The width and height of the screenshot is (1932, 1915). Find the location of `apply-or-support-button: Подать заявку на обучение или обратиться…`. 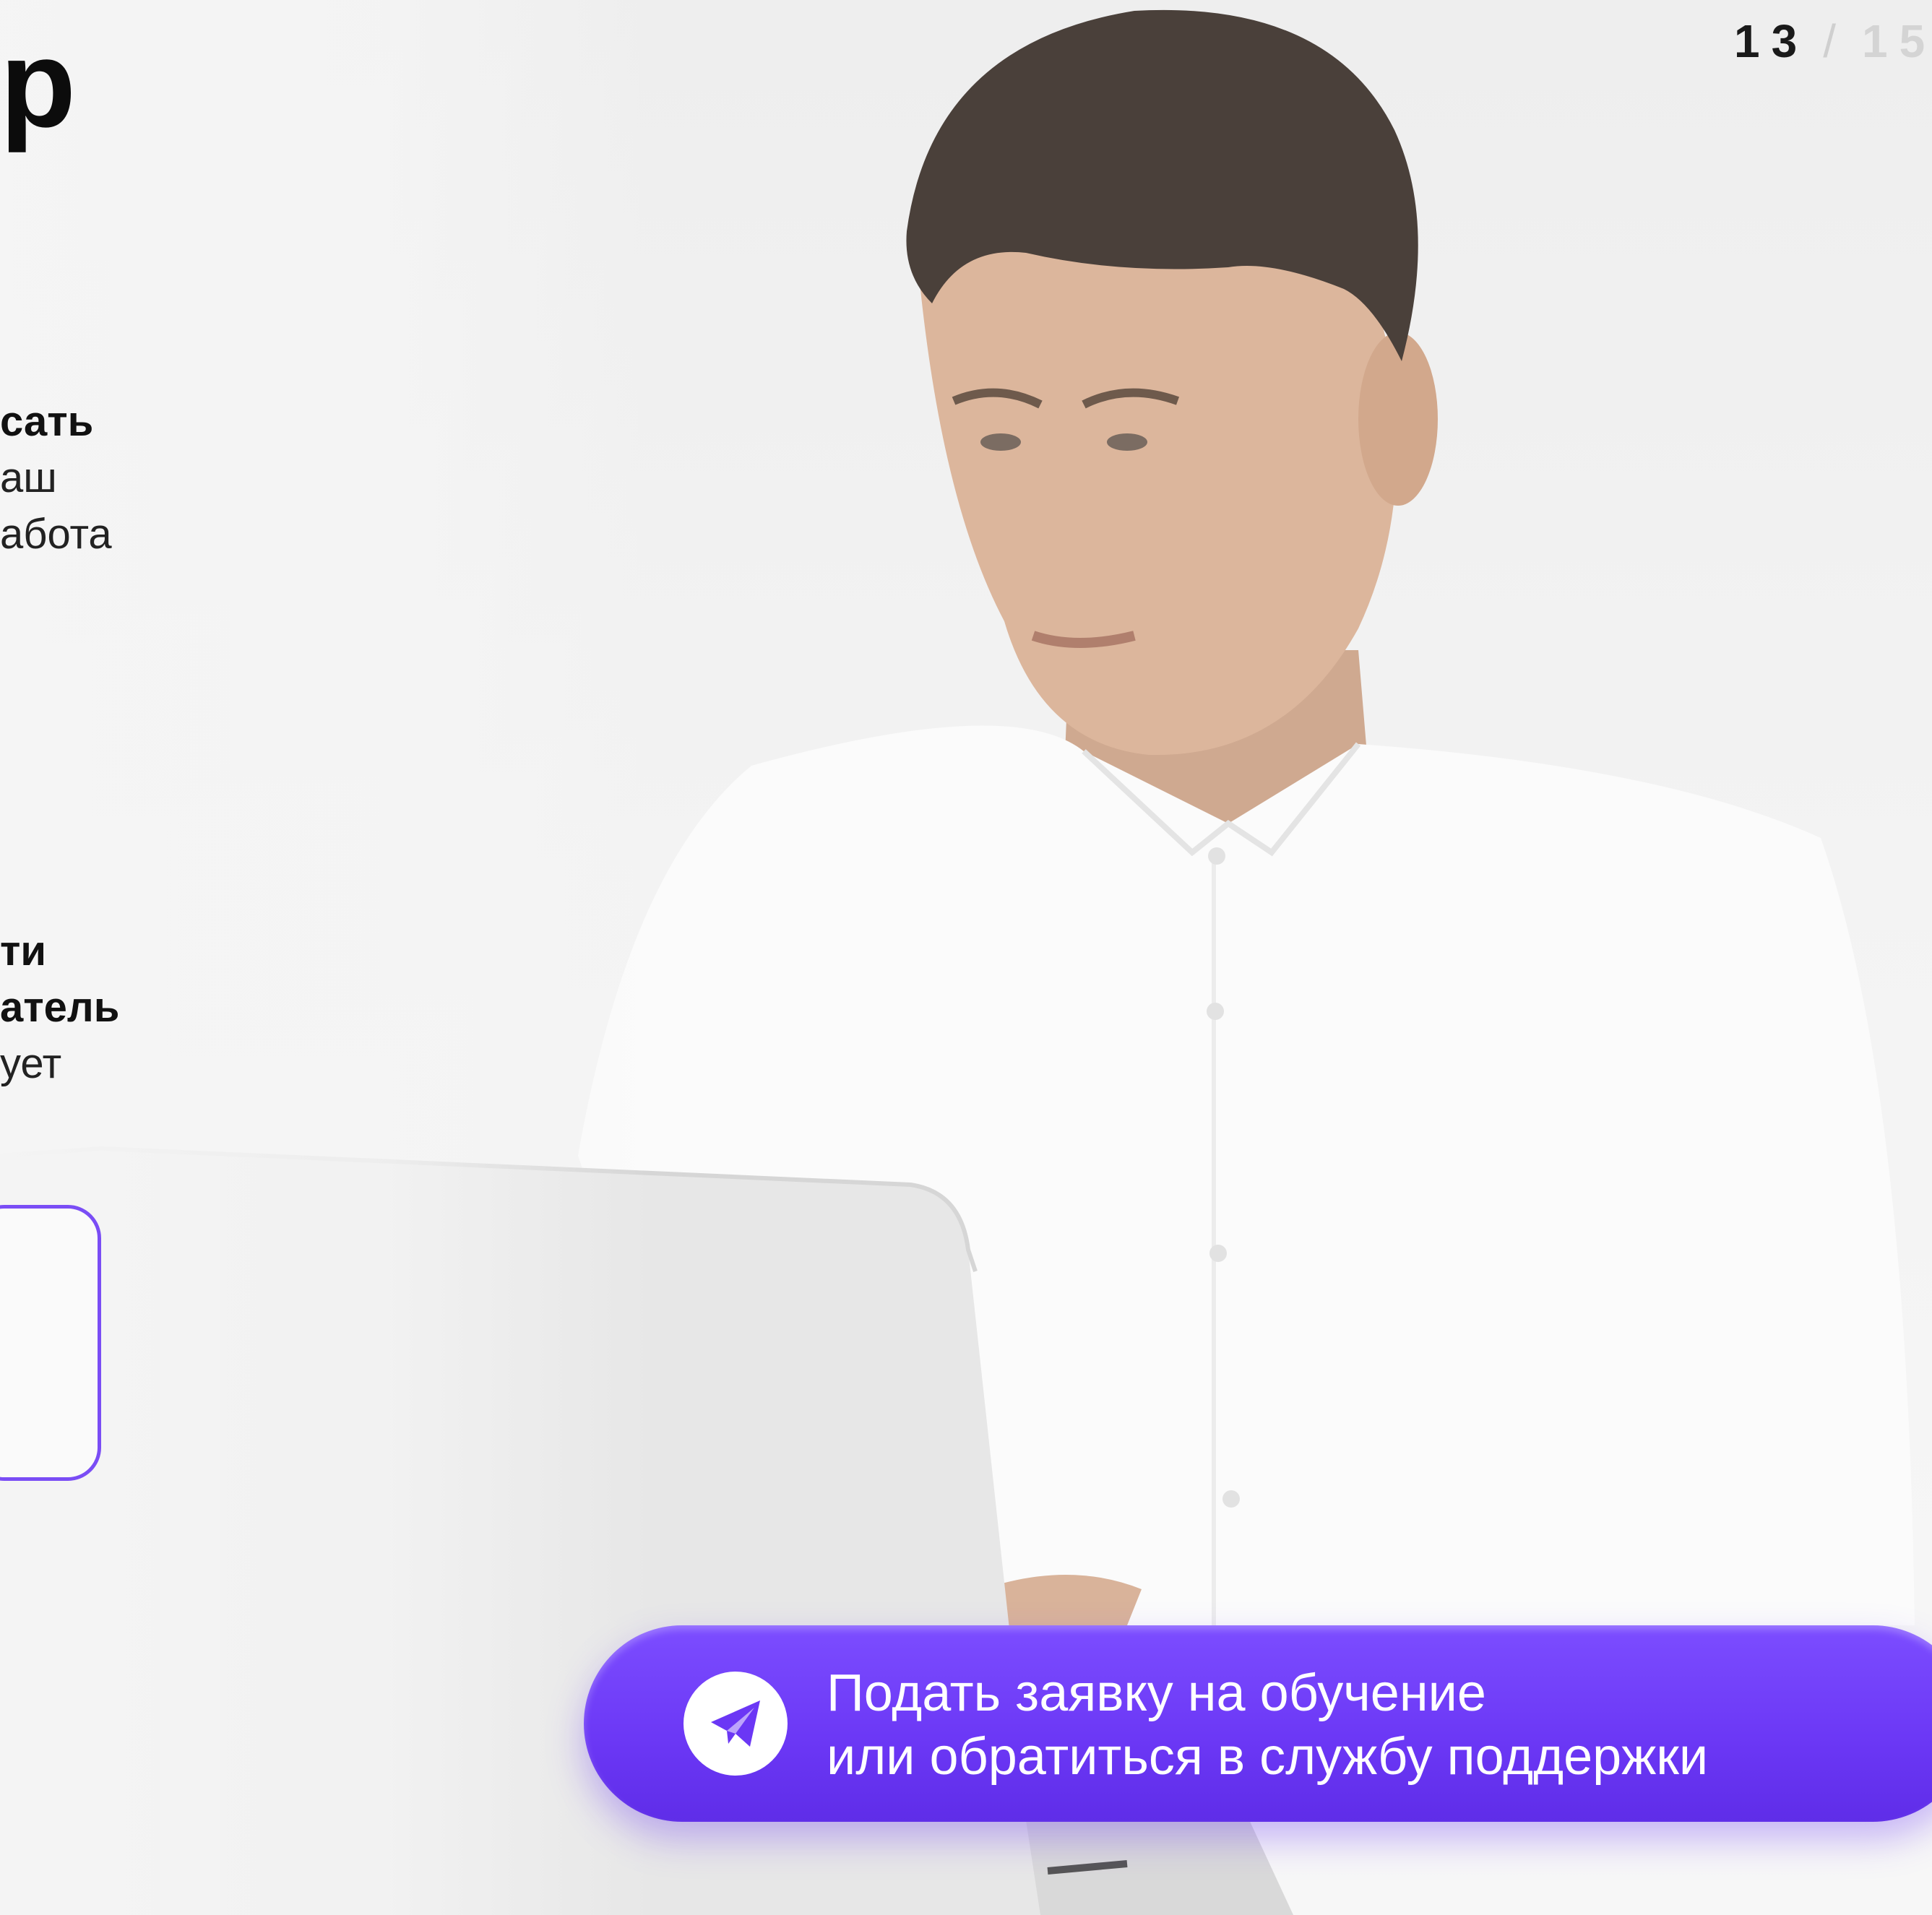

apply-or-support-button: Подать заявку на обучение или обратиться… is located at coordinates (1258, 1723).